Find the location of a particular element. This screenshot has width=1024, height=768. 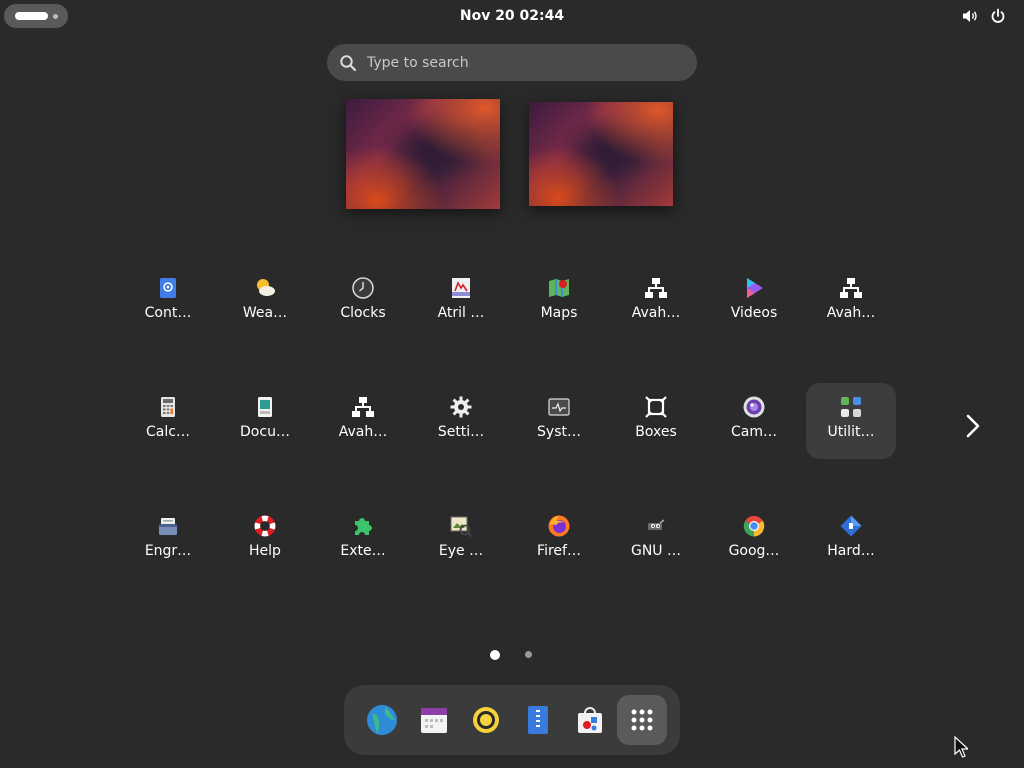

dash-item-software is located at coordinates (590, 720).